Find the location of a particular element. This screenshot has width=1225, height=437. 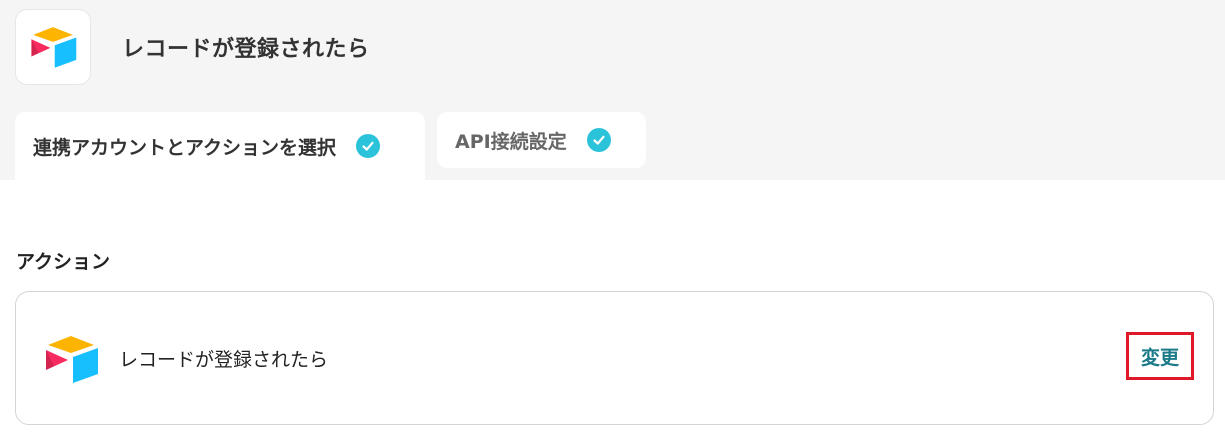

tab-label: 連携アカウントとアクションを選択 is located at coordinates (185, 147).